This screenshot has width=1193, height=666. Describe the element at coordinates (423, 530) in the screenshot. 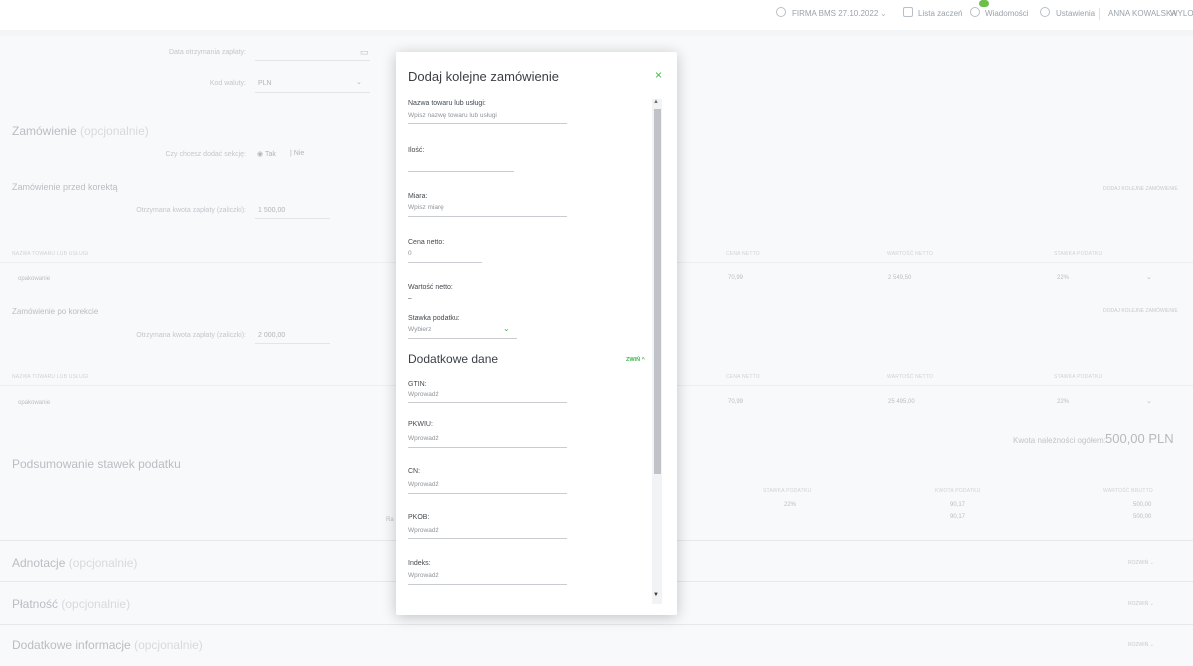

I see `pkob-input: Wprowadź` at that location.